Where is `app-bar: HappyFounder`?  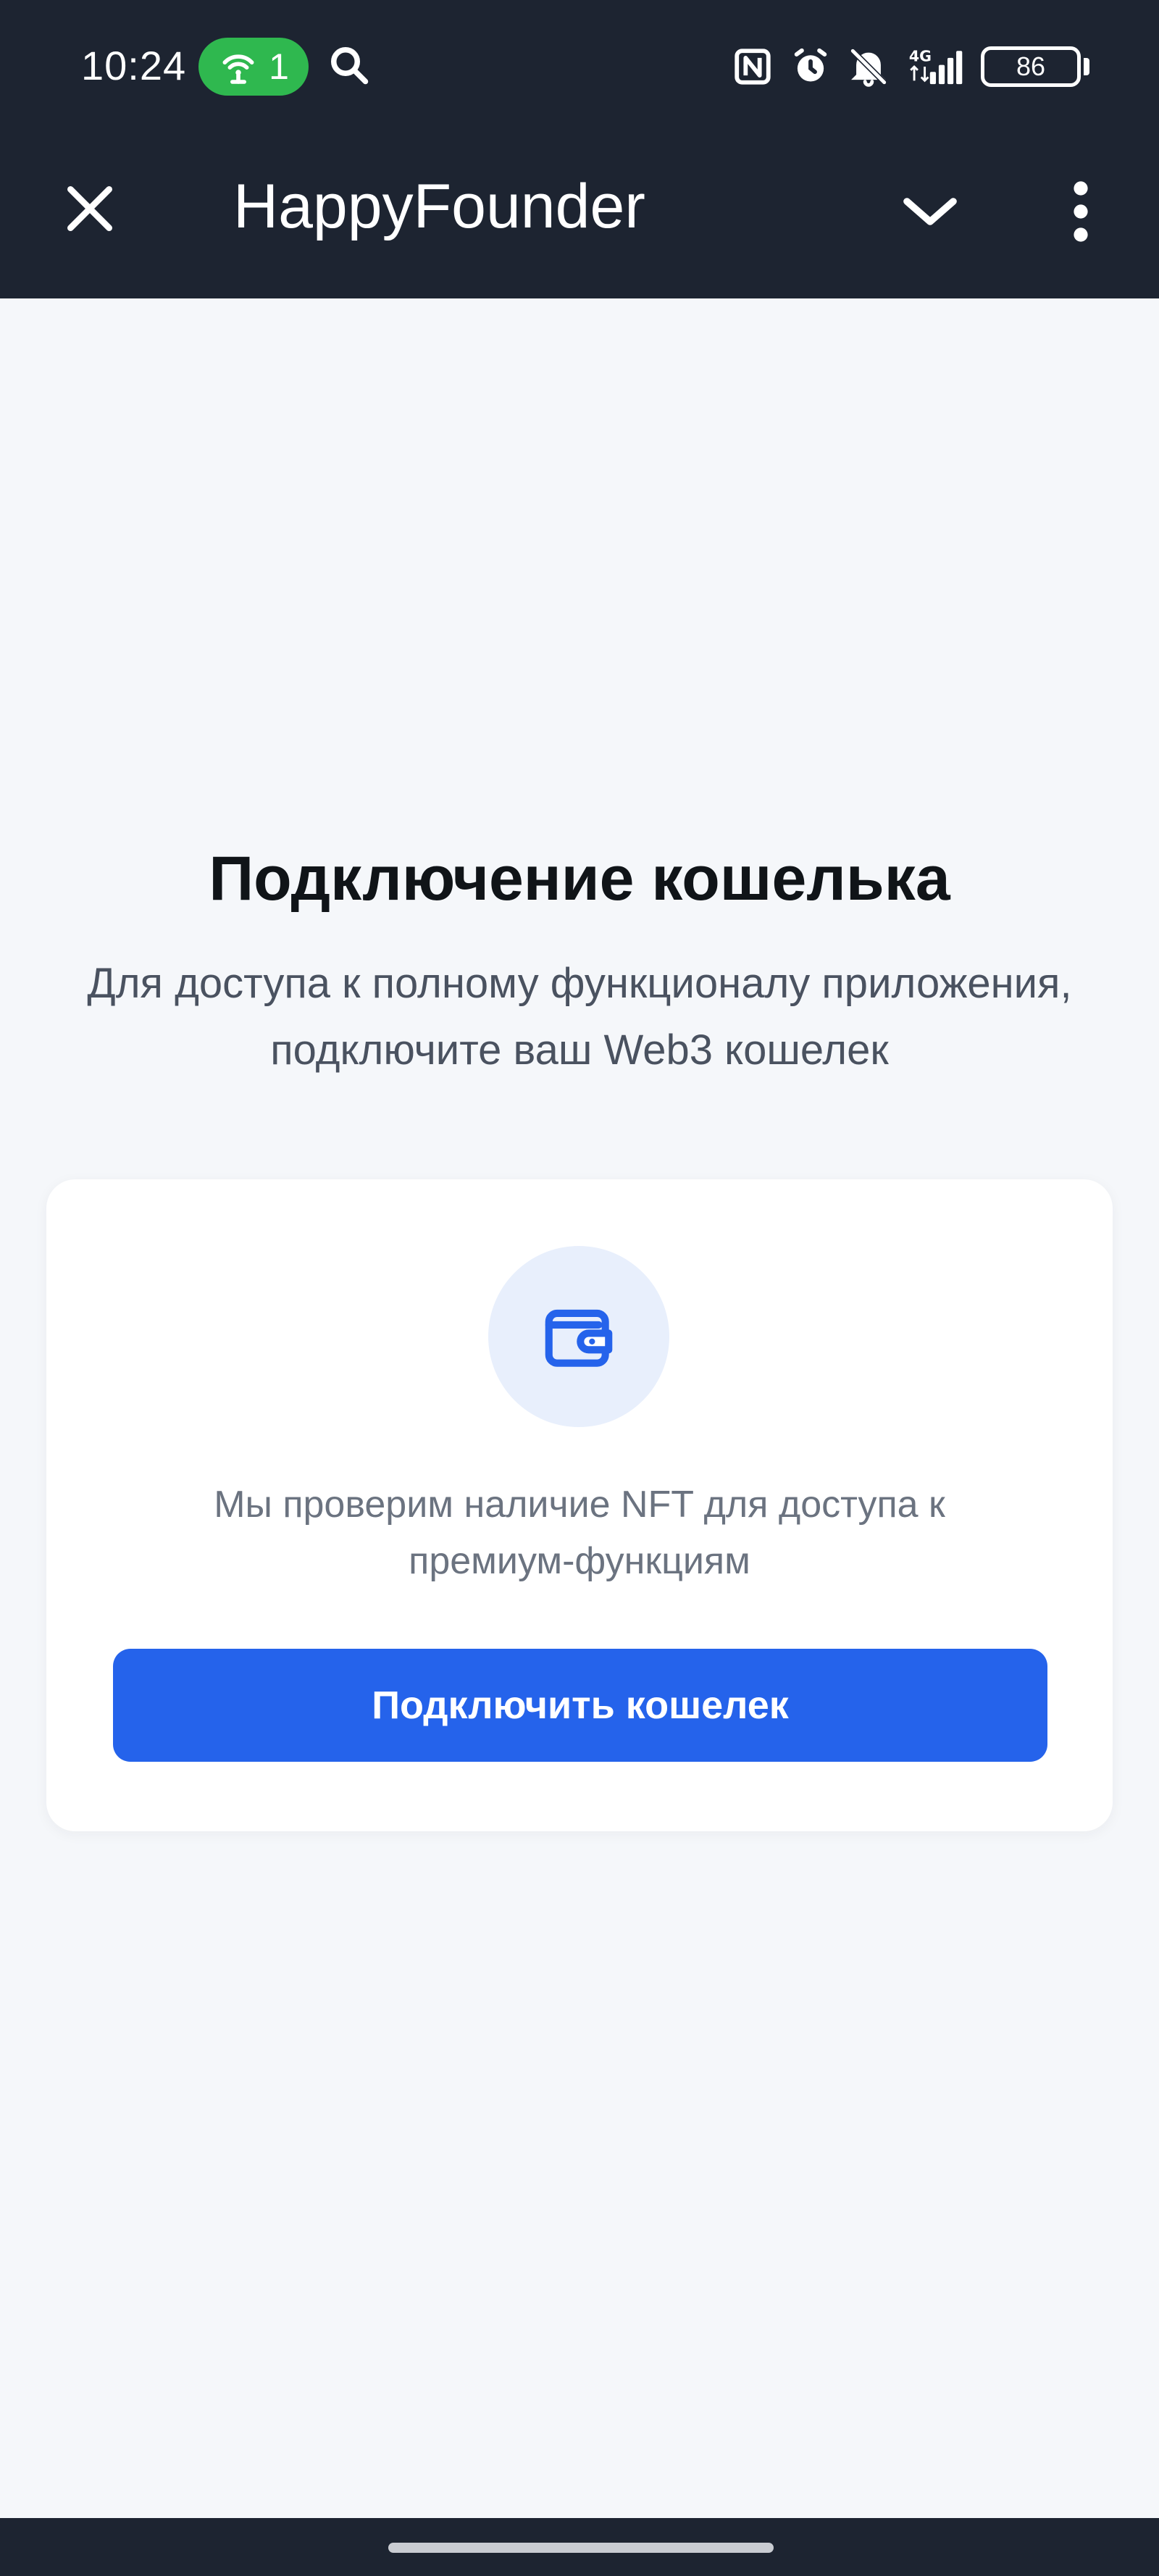
app-bar: HappyFounder is located at coordinates (579, 215).